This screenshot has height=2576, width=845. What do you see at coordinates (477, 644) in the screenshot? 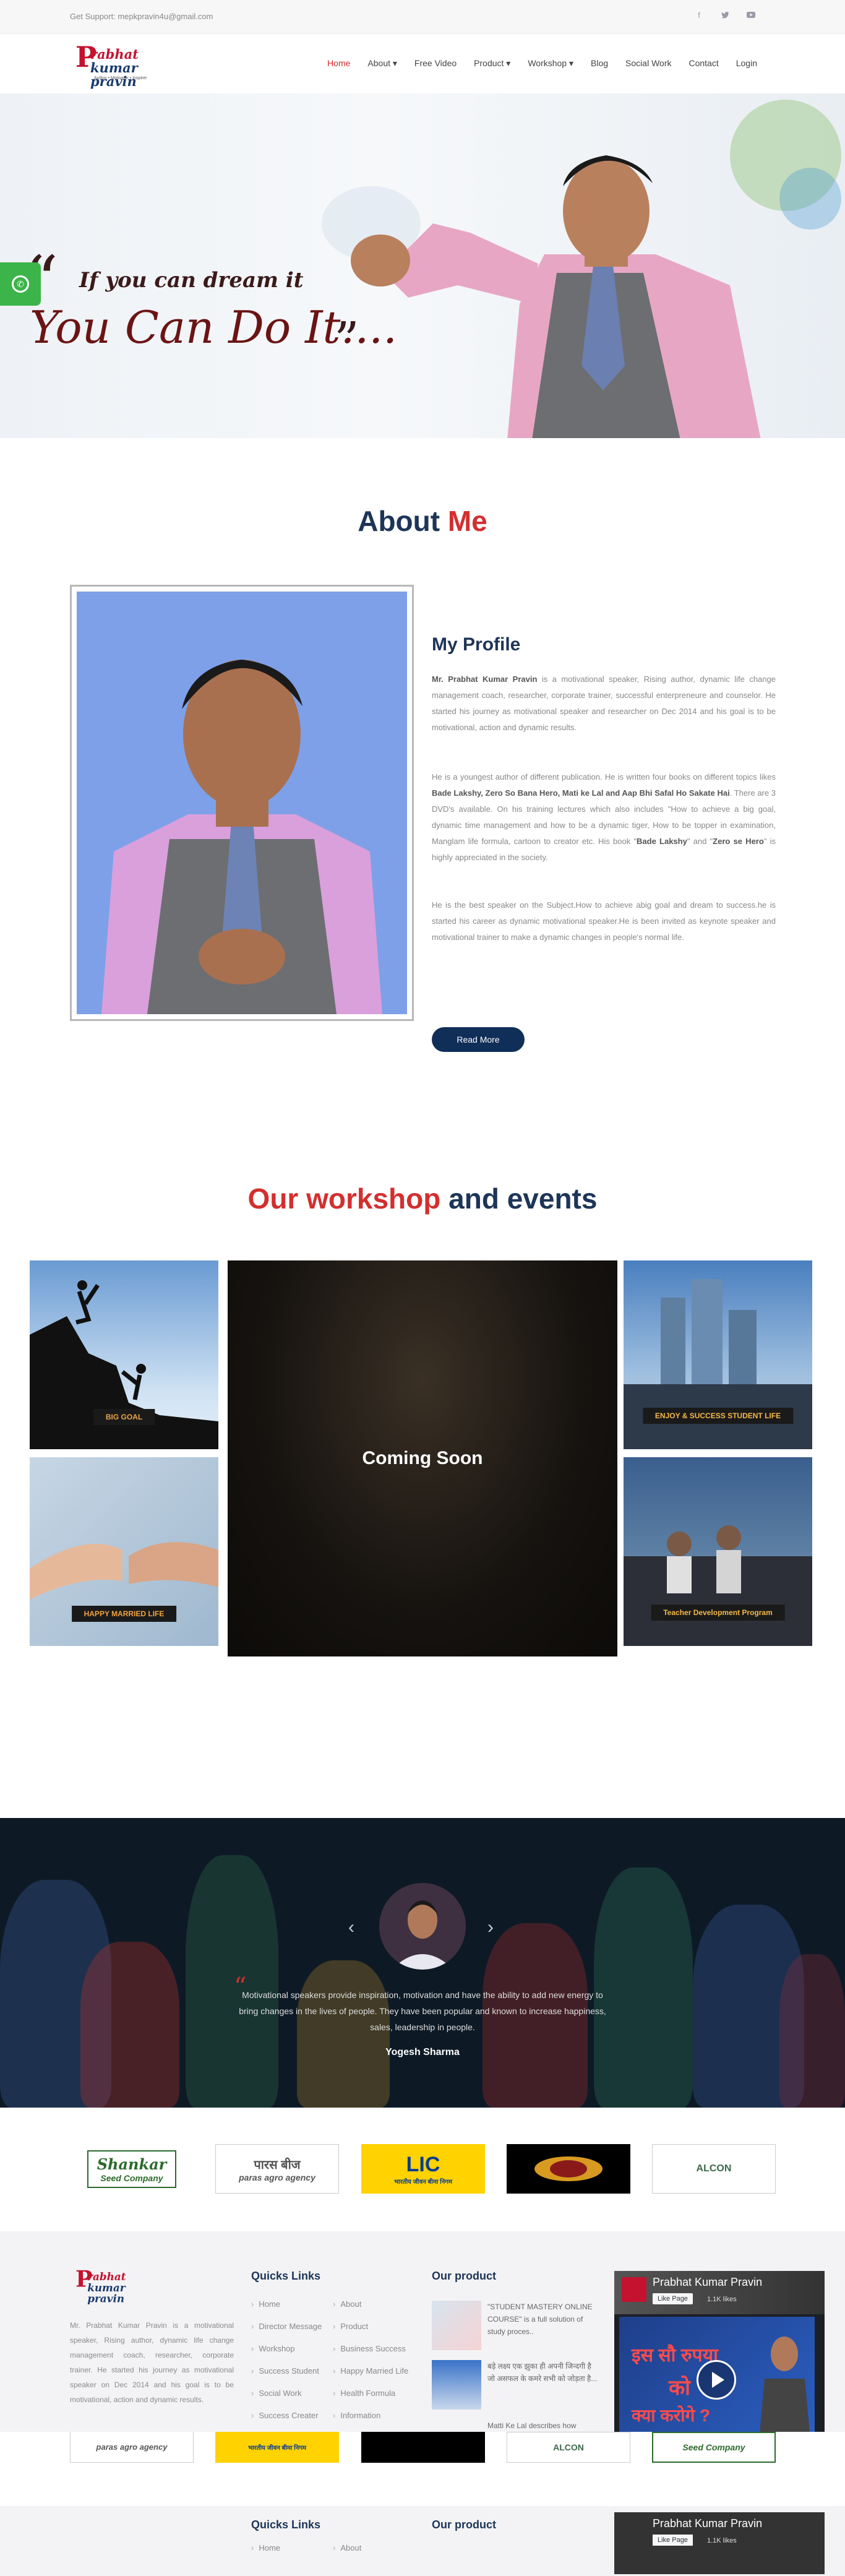
I see `profile-title: My Profile` at bounding box center [477, 644].